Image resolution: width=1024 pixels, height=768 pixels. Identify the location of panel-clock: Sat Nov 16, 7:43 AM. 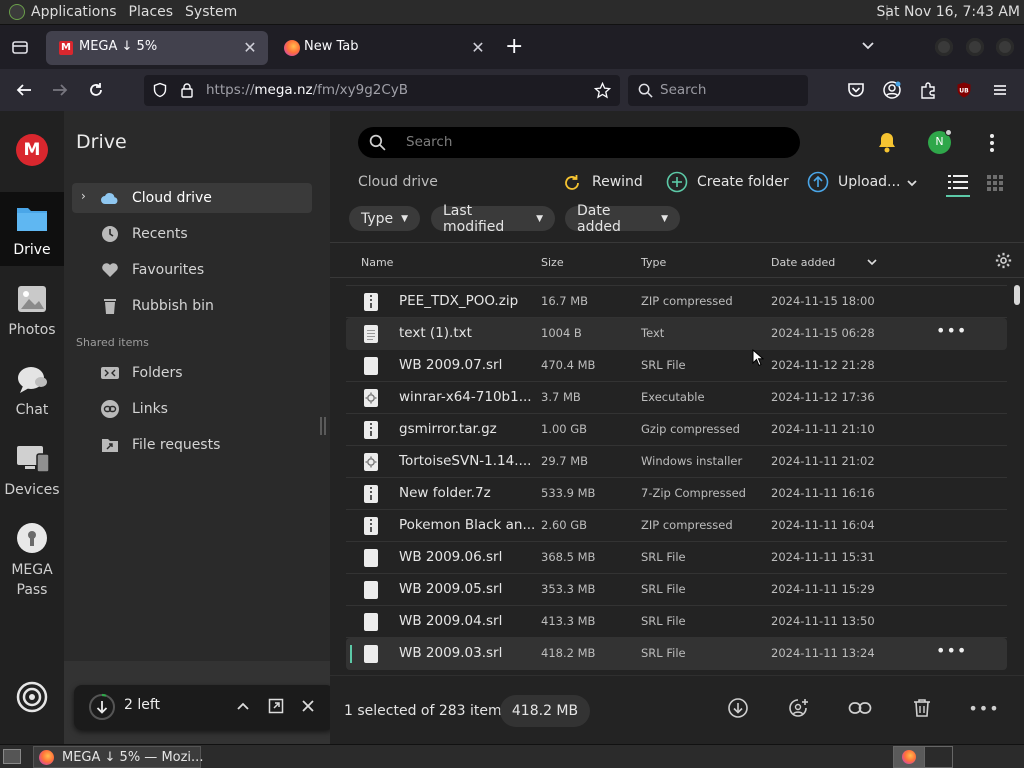
(948, 12).